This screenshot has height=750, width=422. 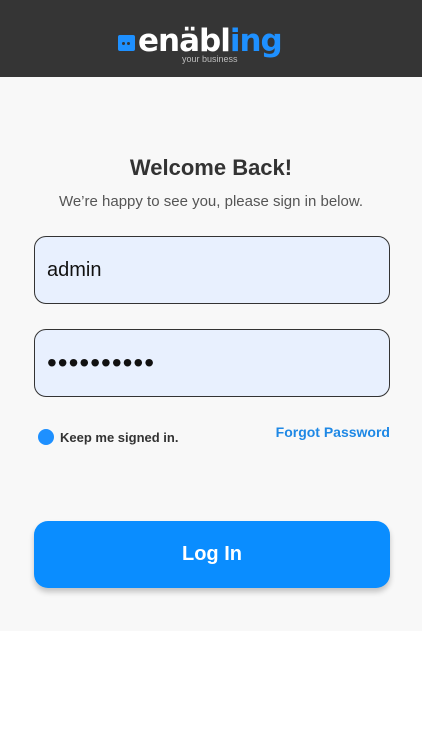 I want to click on app-header: enäbling your business, so click(x=211, y=38).